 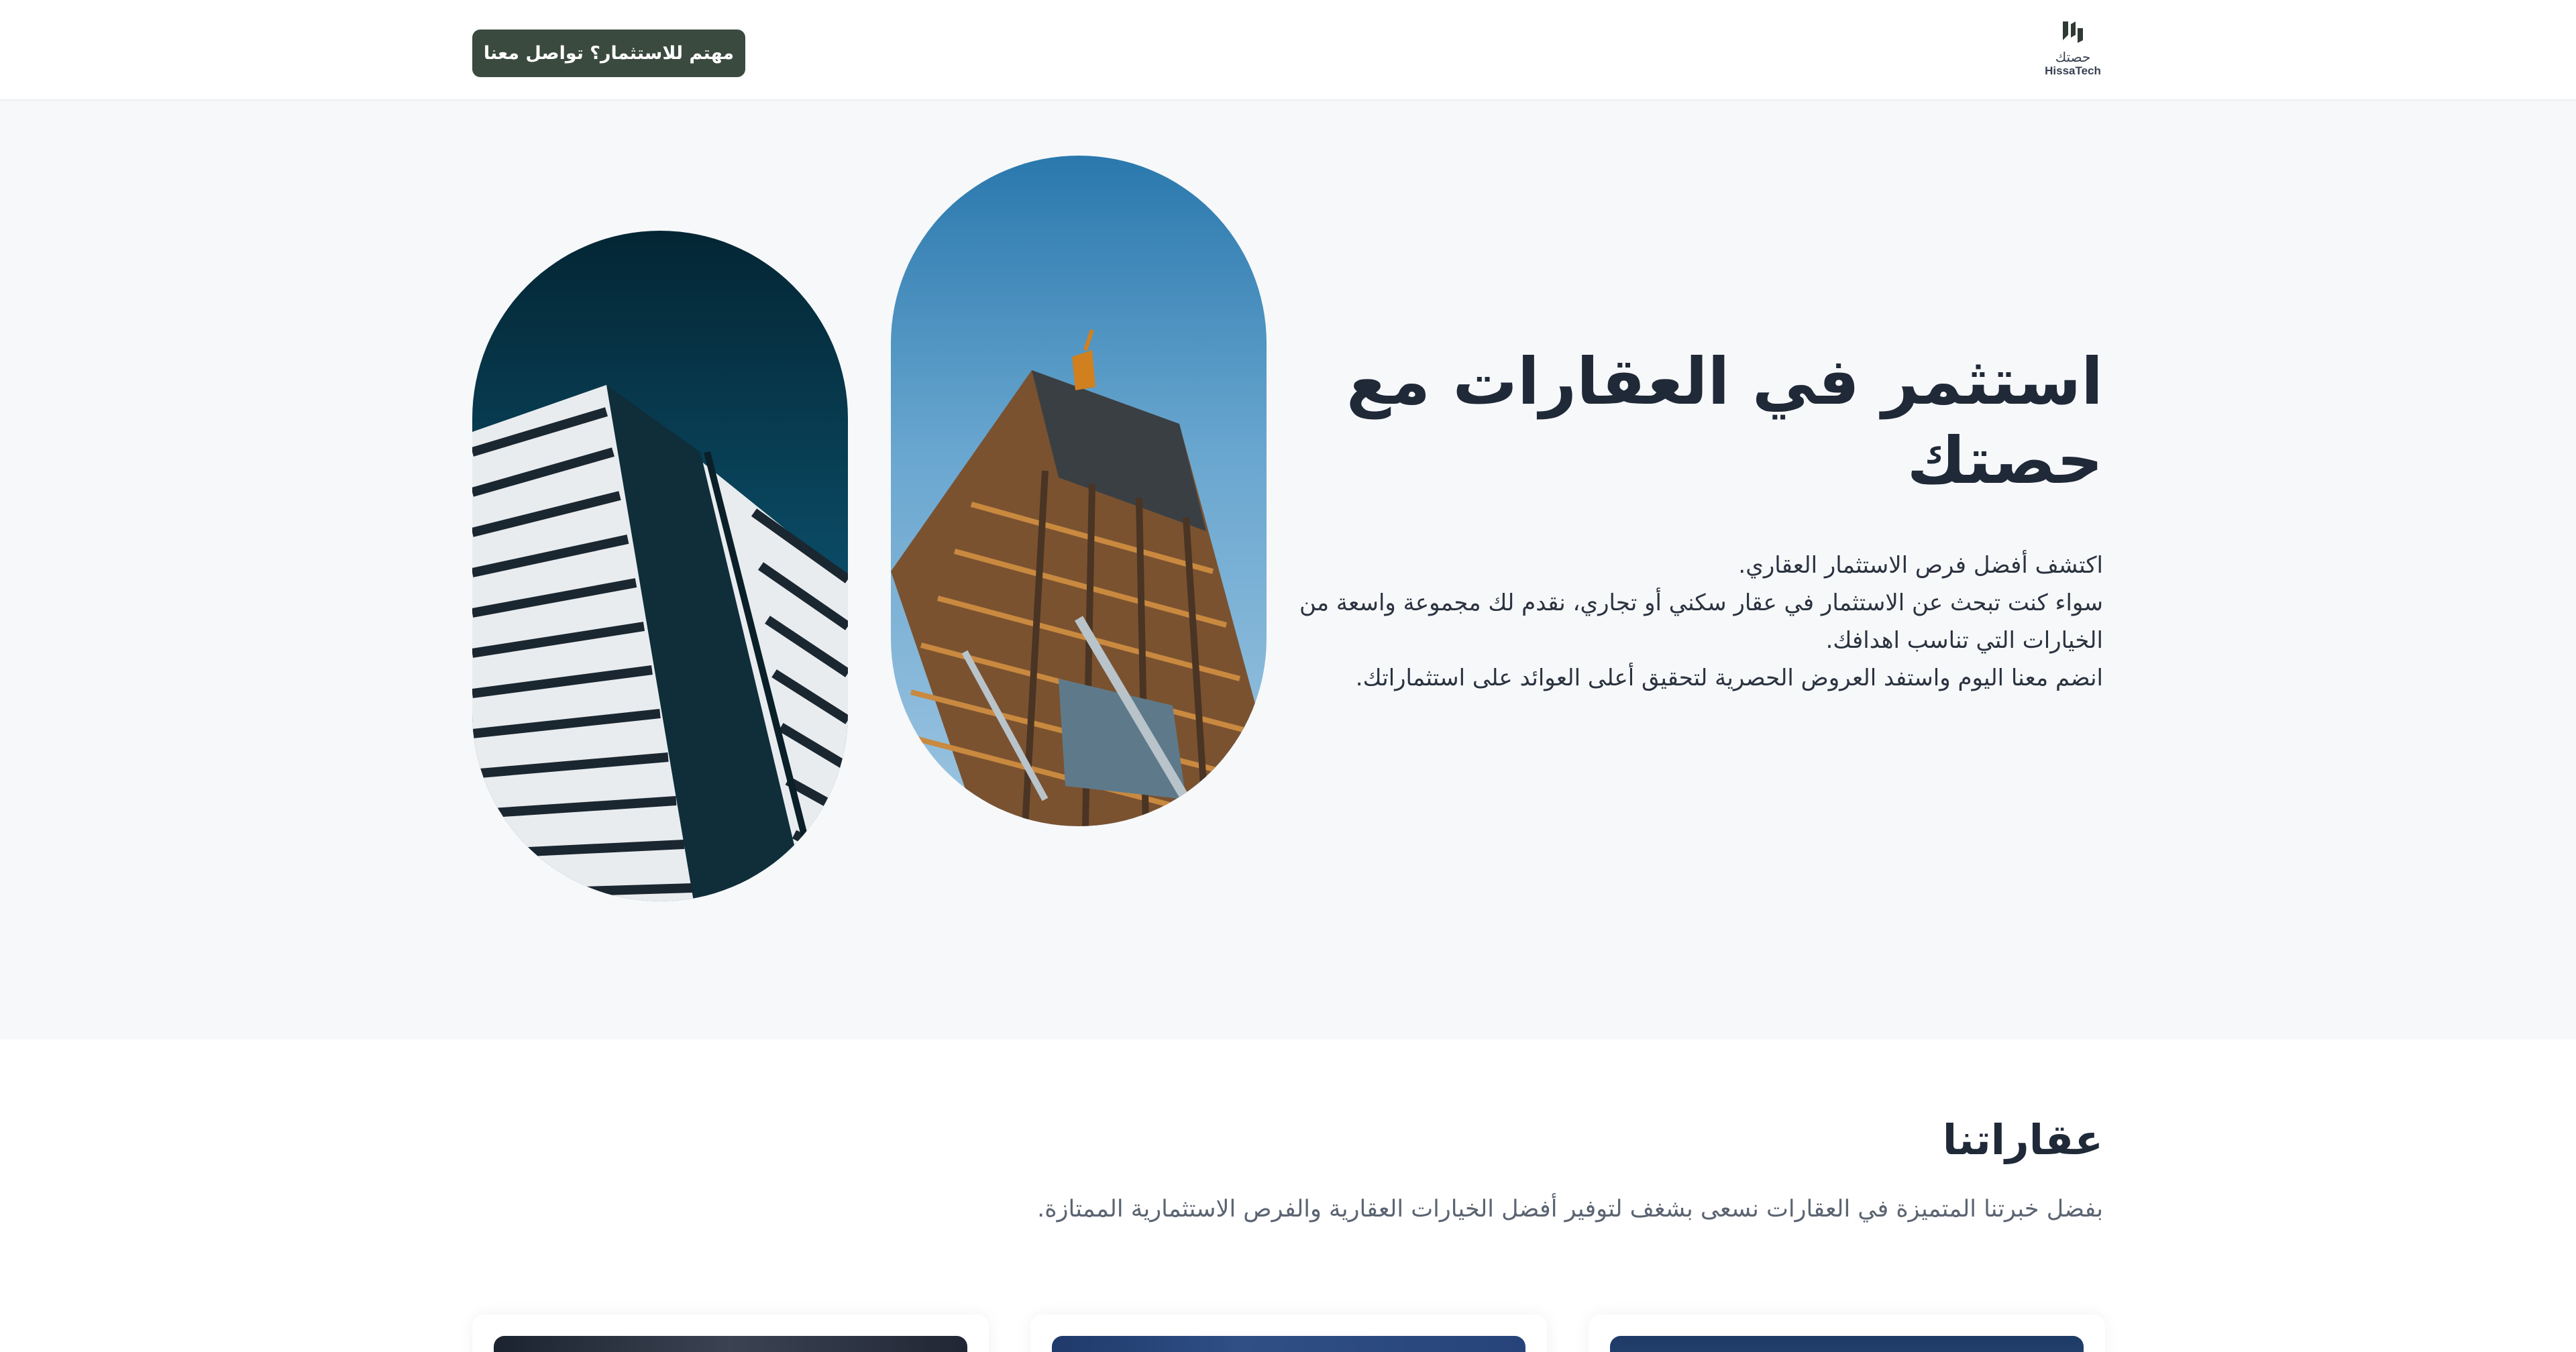 What do you see at coordinates (1724, 421) in the screenshot?
I see `hero-title: استثمر في العقارات مع حصتك` at bounding box center [1724, 421].